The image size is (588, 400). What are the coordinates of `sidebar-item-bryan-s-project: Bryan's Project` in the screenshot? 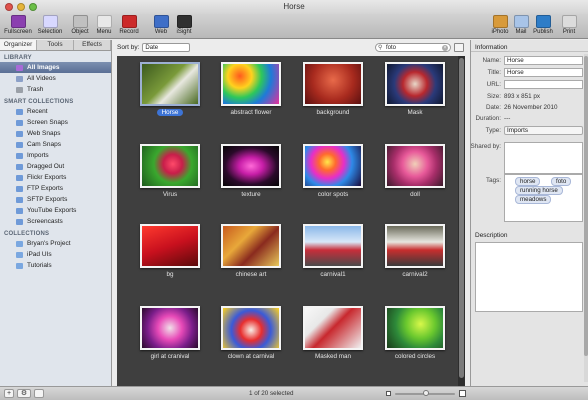 It's located at (55, 243).